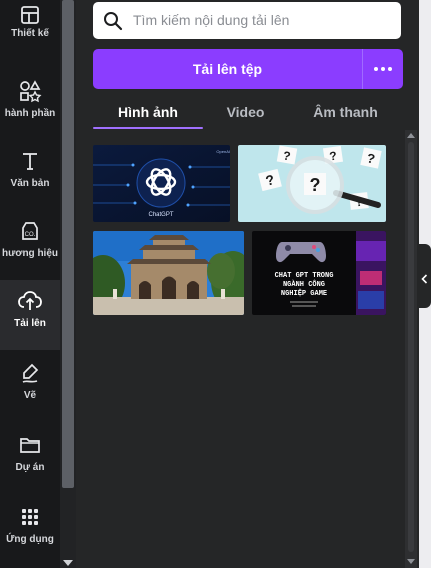 This screenshot has height=568, width=431. I want to click on rail-item-apps: Ứng dụng, so click(30, 531).